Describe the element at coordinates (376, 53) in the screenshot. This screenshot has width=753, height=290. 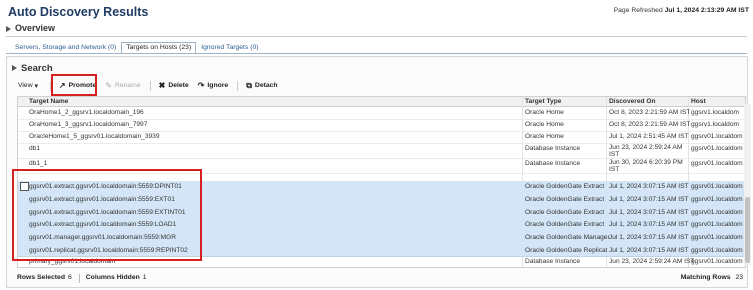
I see `tab-underline` at that location.